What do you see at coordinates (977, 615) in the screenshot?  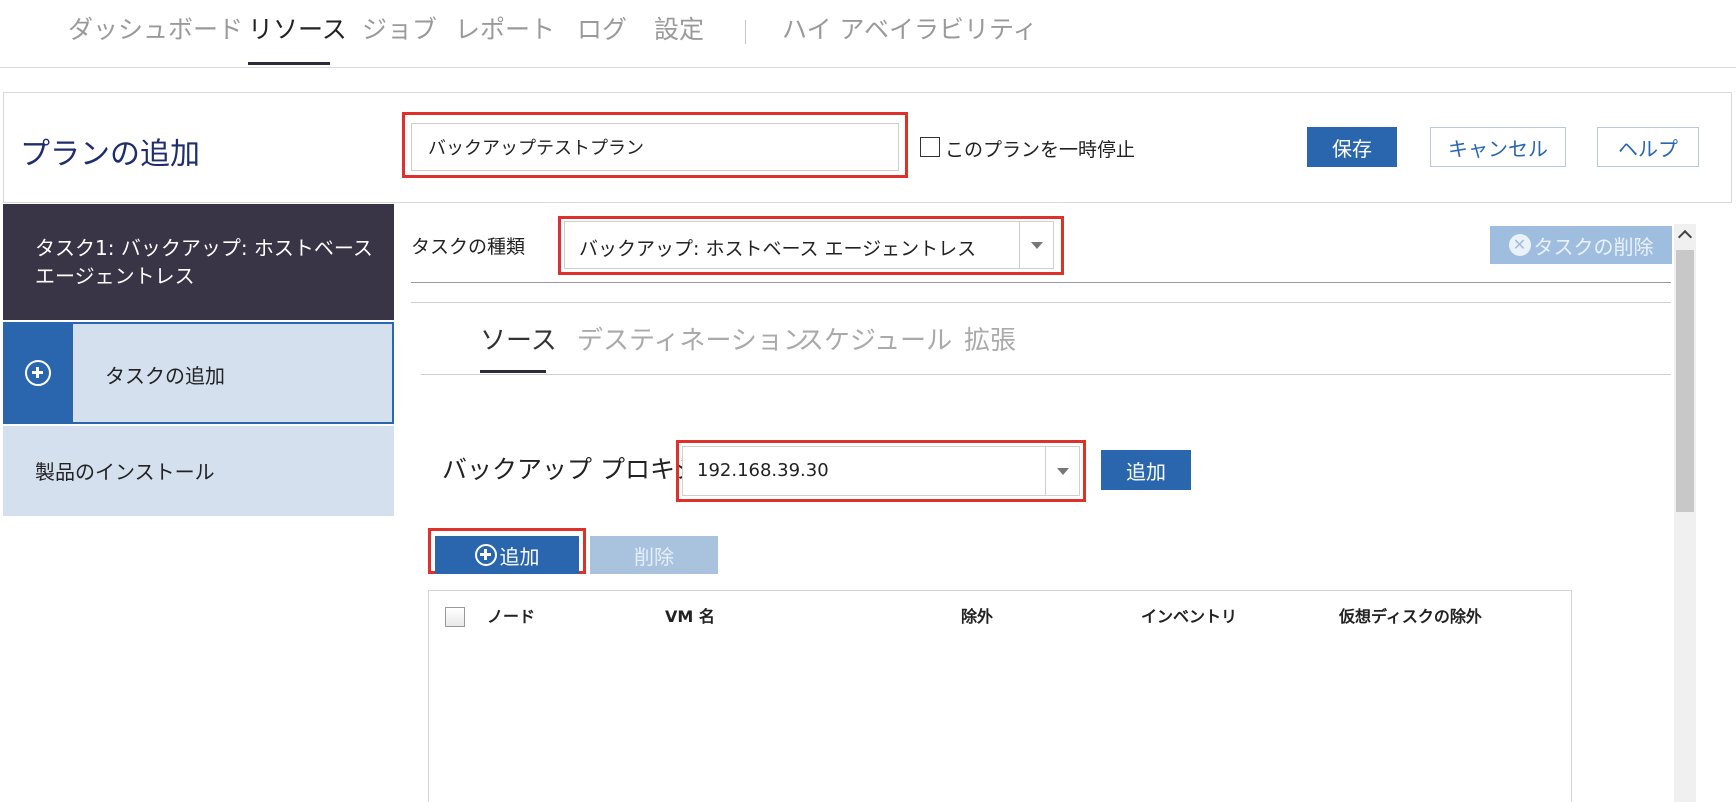 I see `column-header-exclude: 除外` at bounding box center [977, 615].